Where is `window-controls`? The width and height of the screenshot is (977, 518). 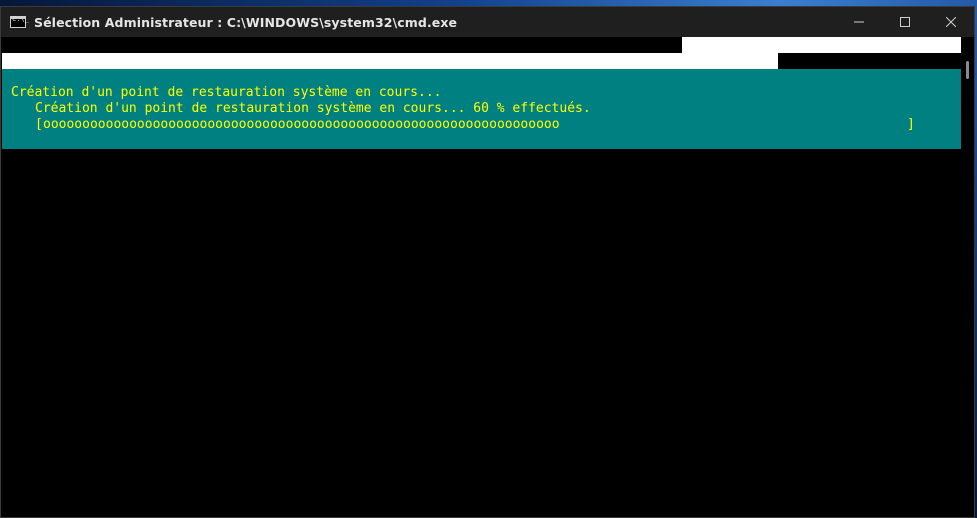 window-controls is located at coordinates (905, 22).